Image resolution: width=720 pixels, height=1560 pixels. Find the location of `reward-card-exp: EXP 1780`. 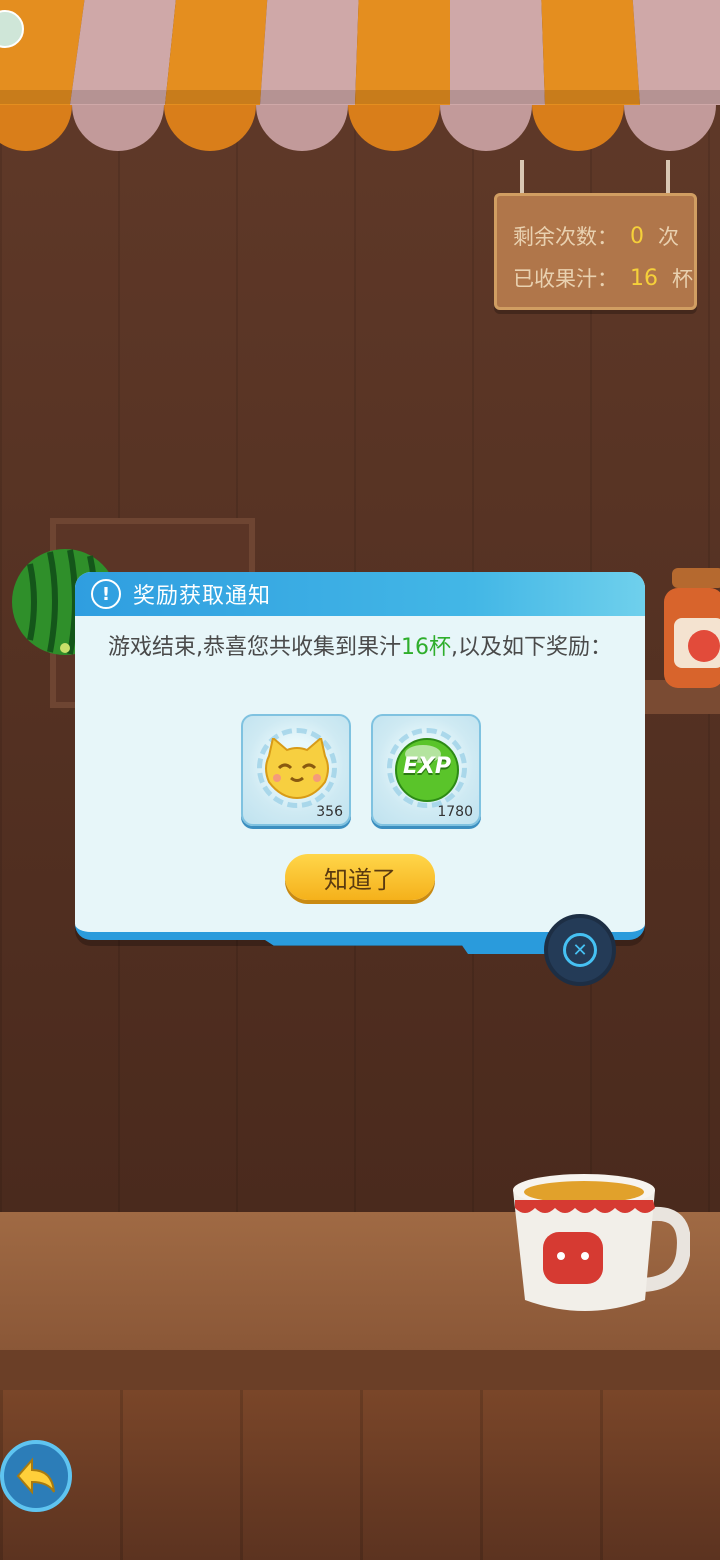

reward-card-exp: EXP 1780 is located at coordinates (426, 770).